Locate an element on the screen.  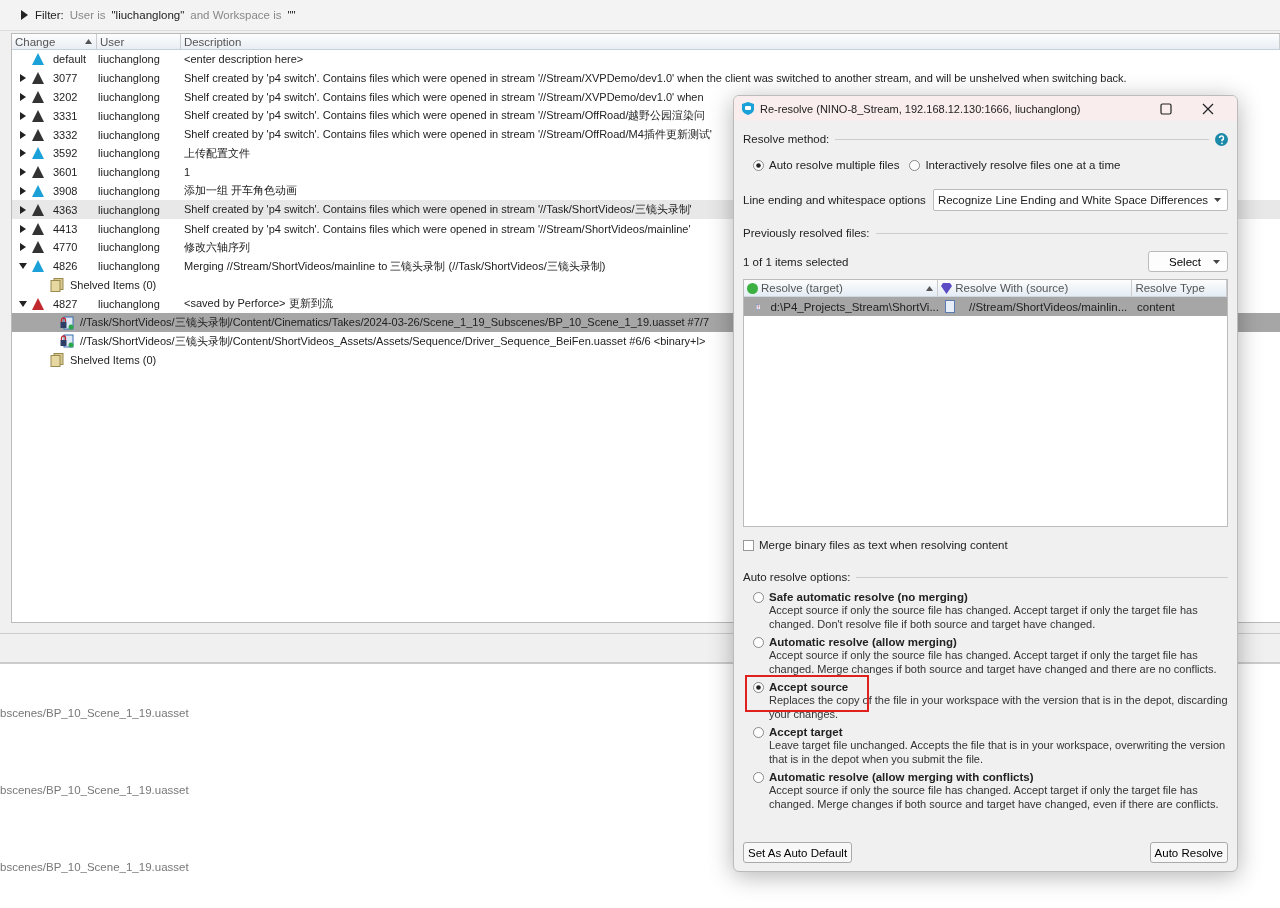
window-title: Re-resolve (NINO-8_Stream, 192.168.12.130:1666, liuchanglong) is located at coordinates (921, 108).